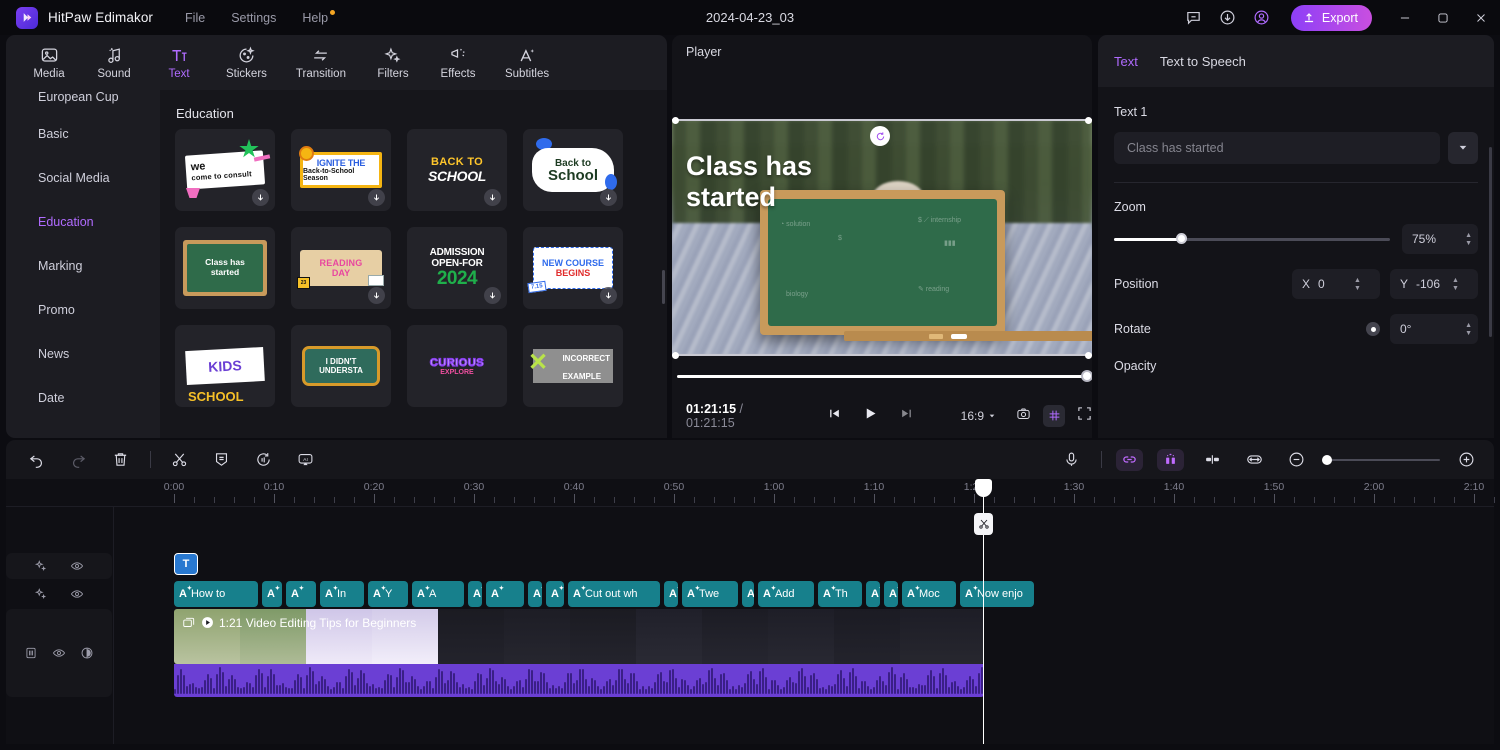 This screenshot has height=750, width=1500. I want to click on text-clip: AHow to, so click(216, 594).